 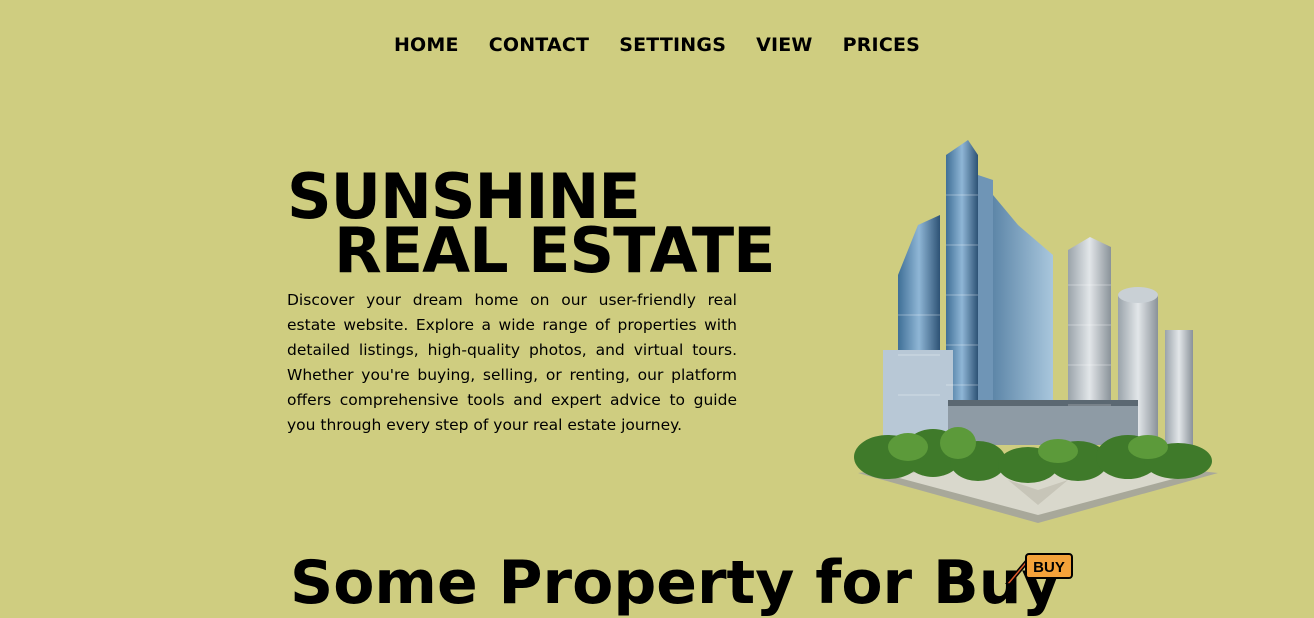 I want to click on hero-title: SUNSHINE REAL ESTATE, so click(x=531, y=226).